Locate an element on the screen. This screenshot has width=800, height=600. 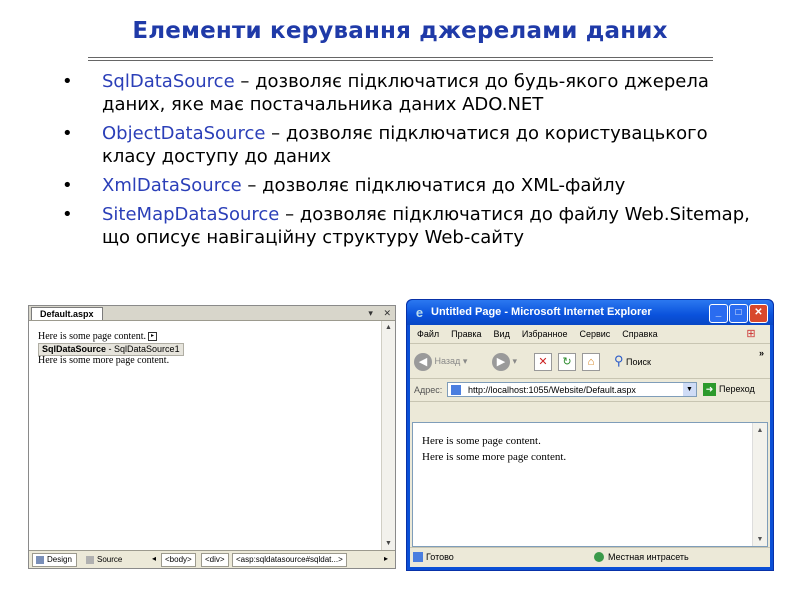
minimize-icon: _ is located at coordinates (718, 313).